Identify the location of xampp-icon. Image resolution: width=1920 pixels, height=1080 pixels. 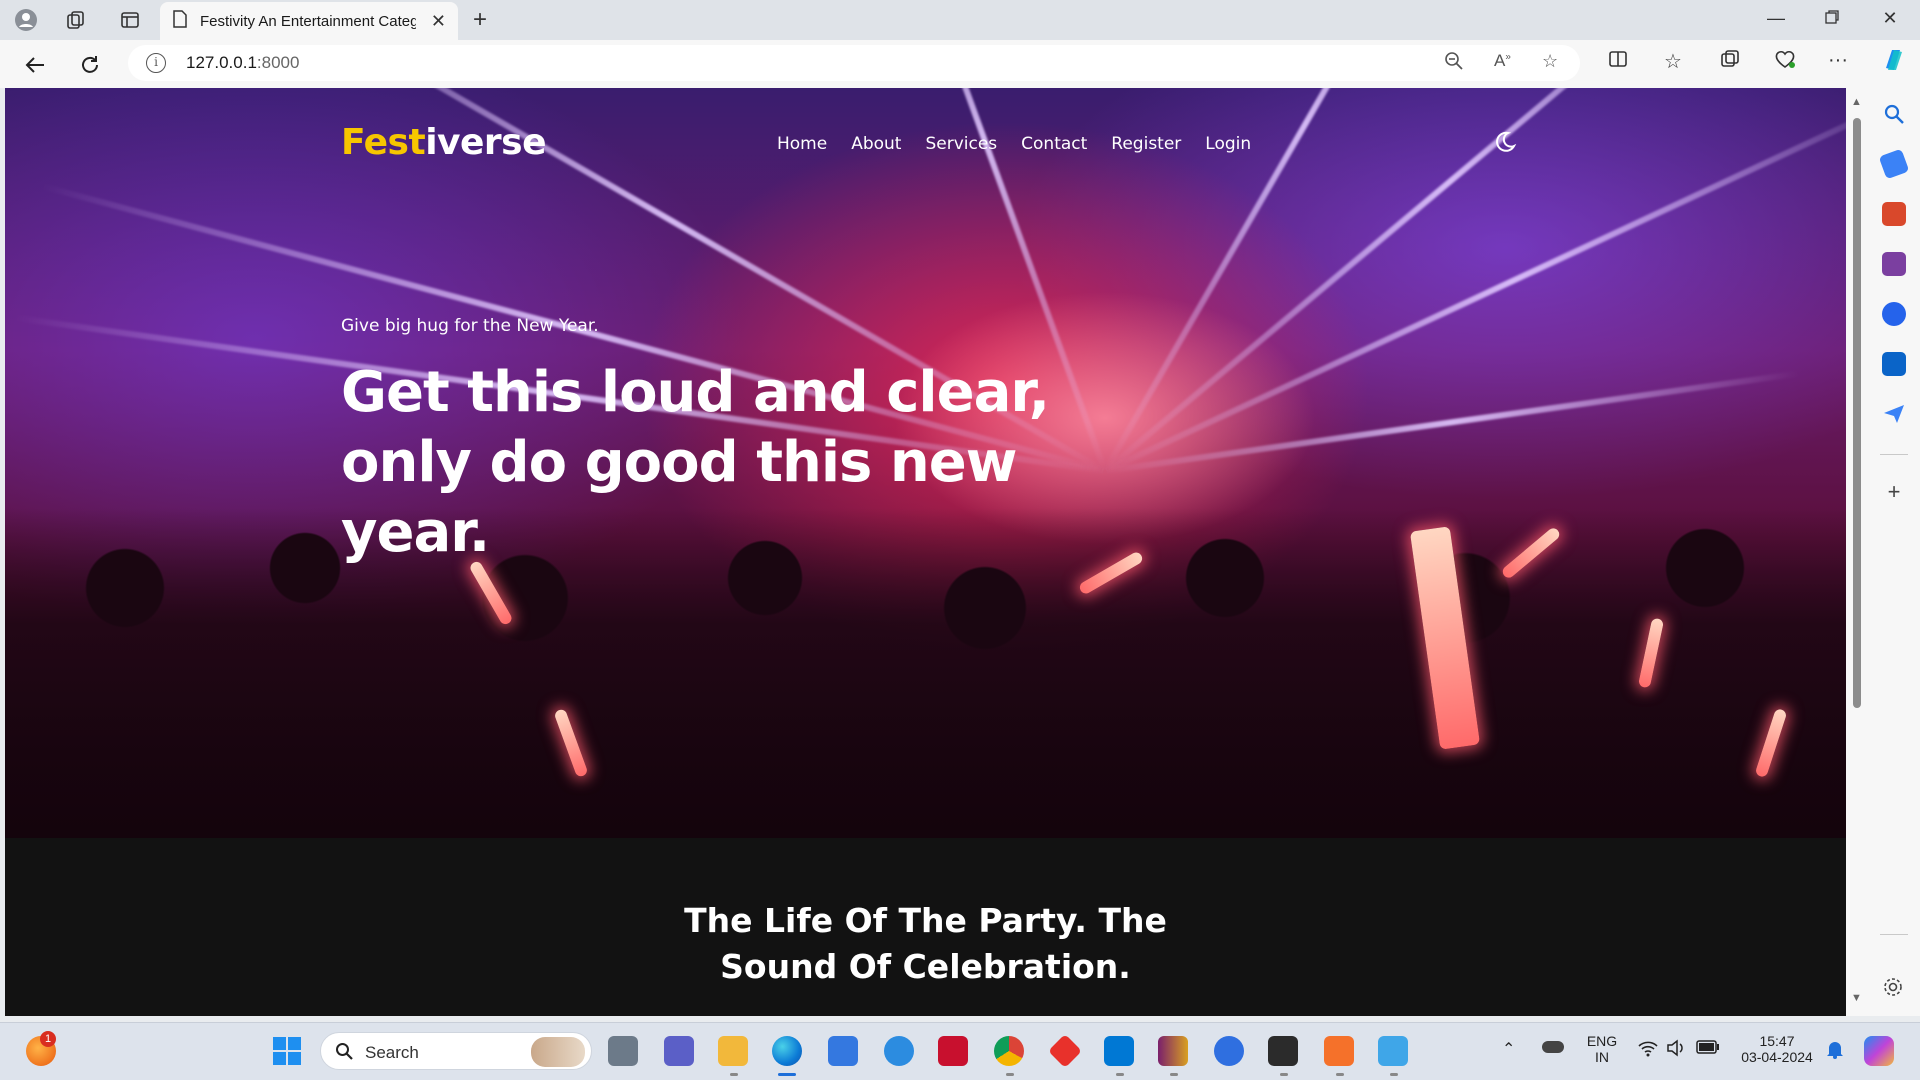
(1339, 1051).